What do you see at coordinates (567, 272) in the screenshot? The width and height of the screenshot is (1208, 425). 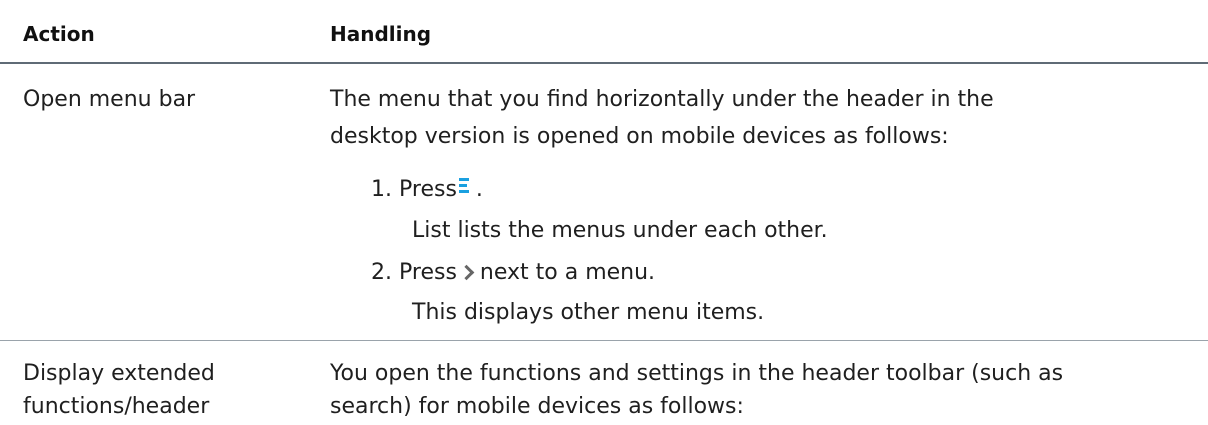 I see `step-2-after-icon: next to a menu.` at bounding box center [567, 272].